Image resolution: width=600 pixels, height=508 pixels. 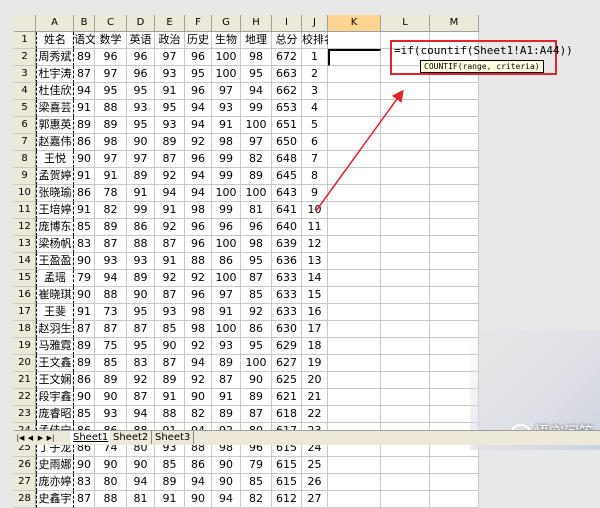 What do you see at coordinates (25, 193) in the screenshot?
I see `row-number: 10` at bounding box center [25, 193].